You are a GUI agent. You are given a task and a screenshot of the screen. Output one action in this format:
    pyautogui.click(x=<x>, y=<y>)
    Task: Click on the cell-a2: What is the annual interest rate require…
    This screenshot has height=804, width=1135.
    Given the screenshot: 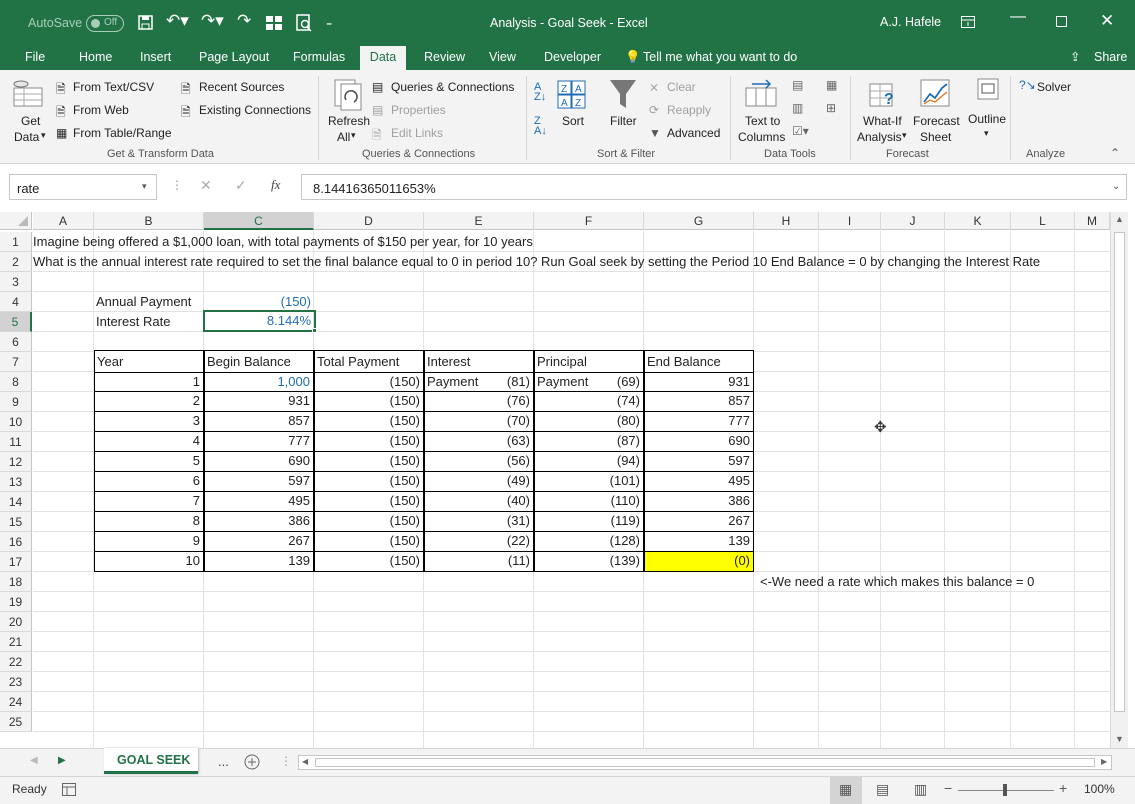 What is the action you would take?
    pyautogui.click(x=536, y=262)
    